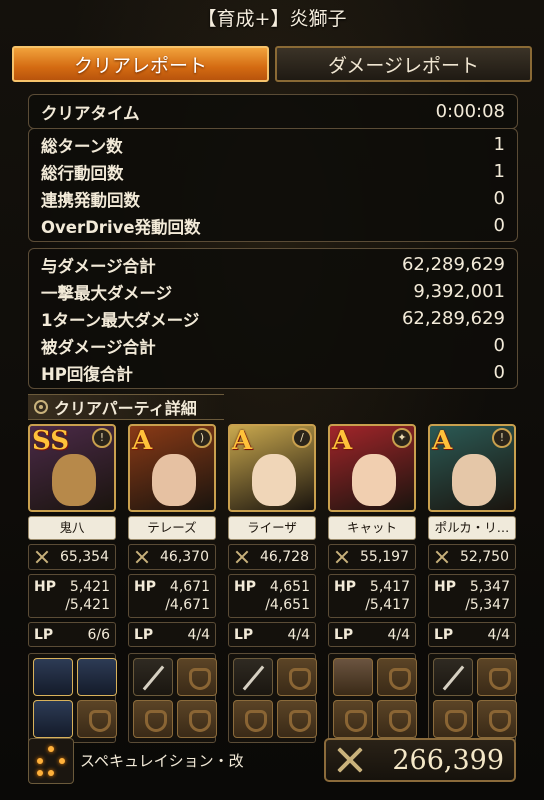 The height and width of the screenshot is (800, 544). I want to click on count-row: 連携発動回数 0, so click(273, 198).